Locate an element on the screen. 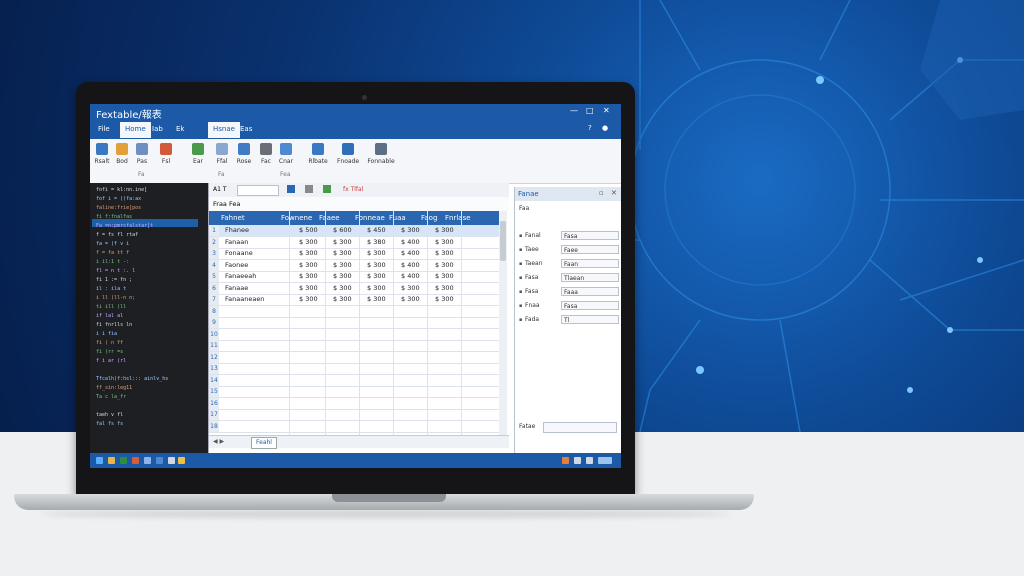  ribbon-button-rose: Rose is located at coordinates (244, 160).